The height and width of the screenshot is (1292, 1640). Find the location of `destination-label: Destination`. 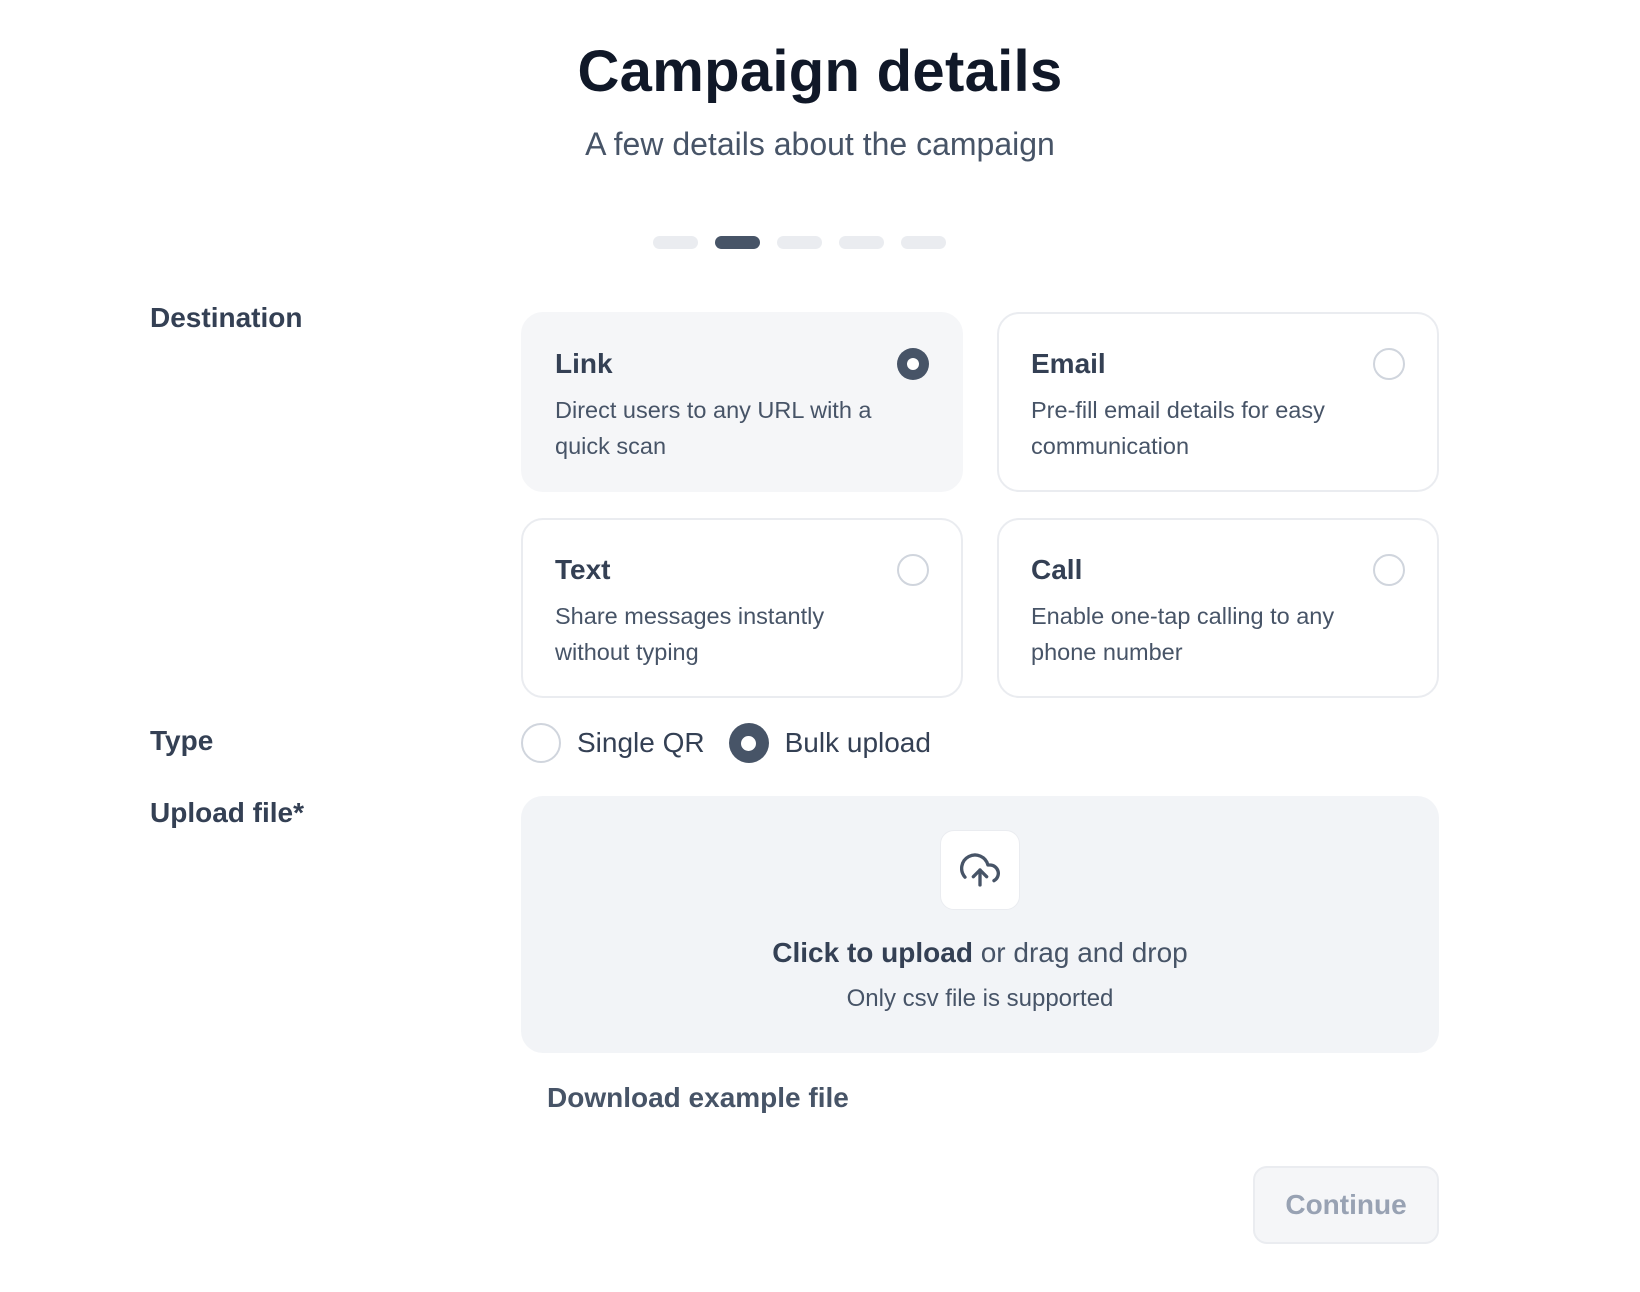

destination-label: Destination is located at coordinates (226, 317).